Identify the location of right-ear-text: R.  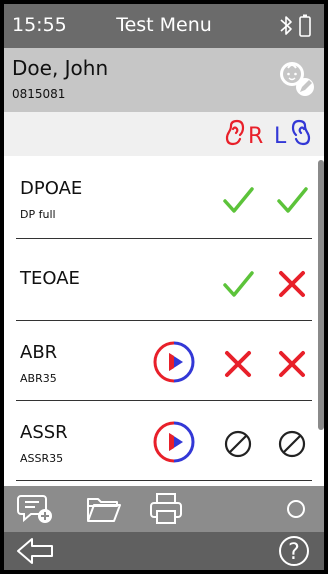
(255, 136).